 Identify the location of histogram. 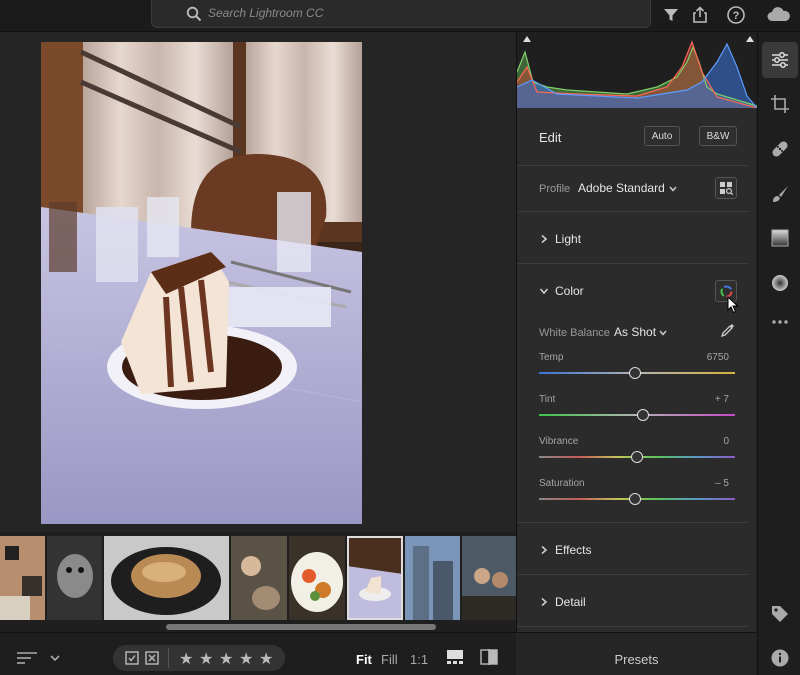
(637, 70).